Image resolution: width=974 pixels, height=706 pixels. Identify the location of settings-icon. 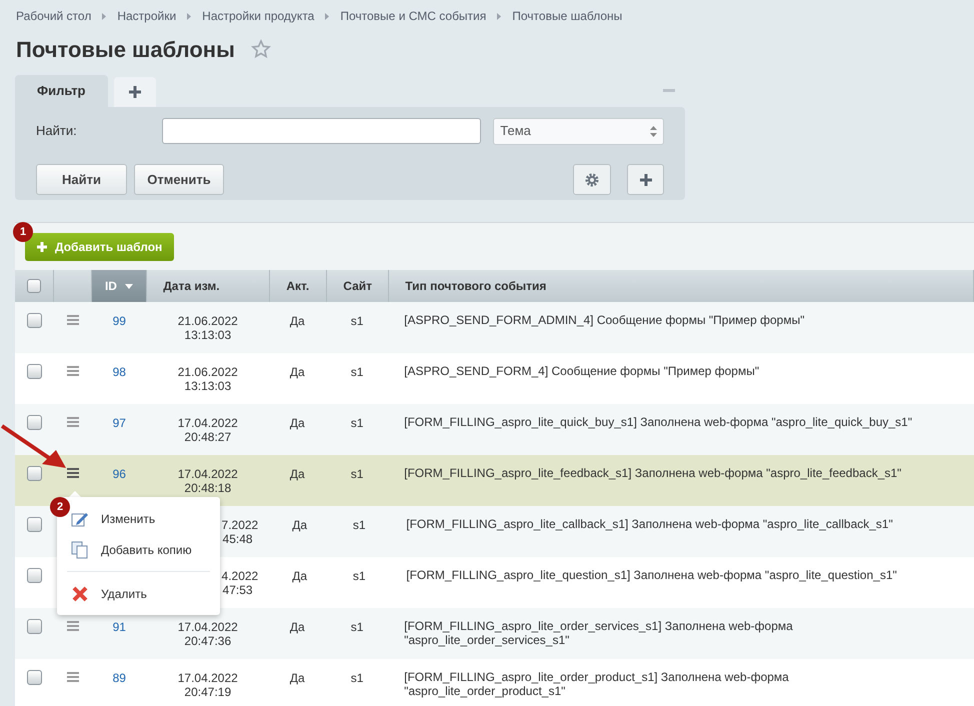
(592, 179).